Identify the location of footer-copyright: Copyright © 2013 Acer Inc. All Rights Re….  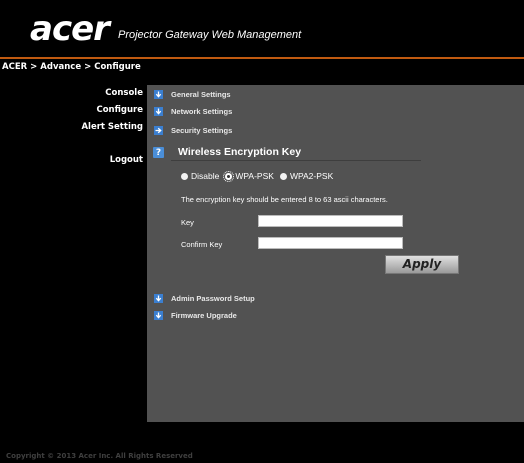
(99, 456).